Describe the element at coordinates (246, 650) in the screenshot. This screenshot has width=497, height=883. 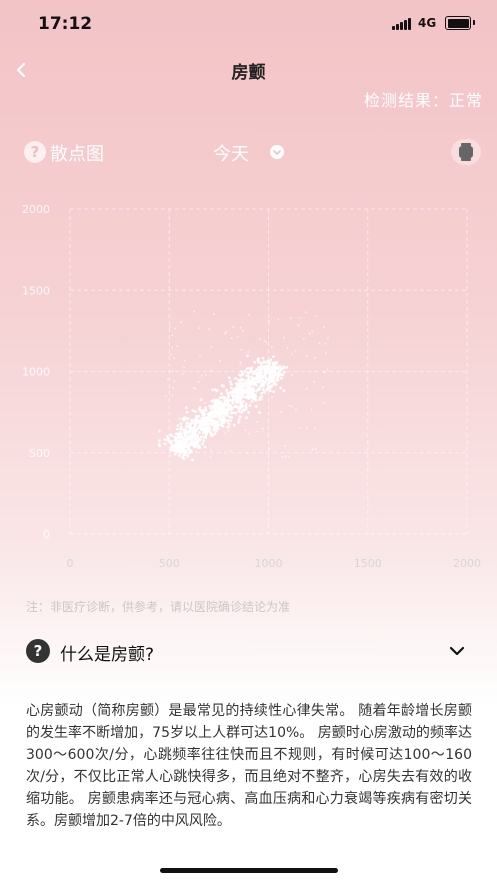
I see `faq-header: ? 什么是房颤?` at that location.